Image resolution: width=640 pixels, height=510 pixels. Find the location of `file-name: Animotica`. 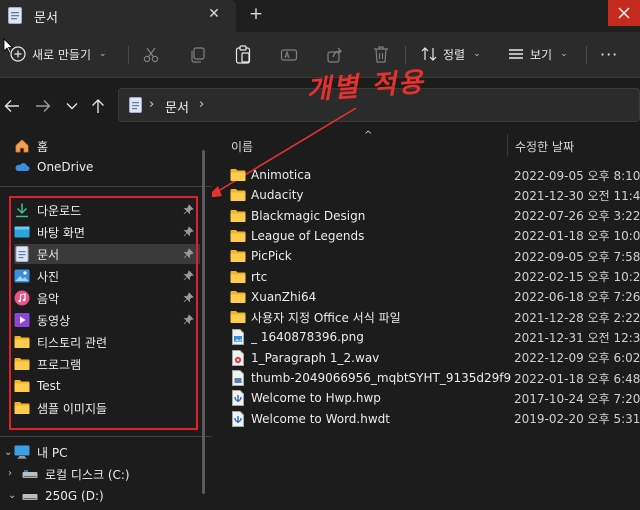

file-name: Animotica is located at coordinates (281, 175).